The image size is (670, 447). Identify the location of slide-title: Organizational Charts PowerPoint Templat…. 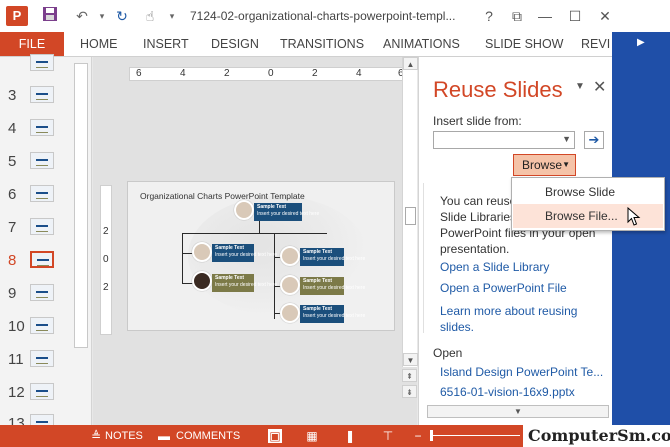
(222, 196).